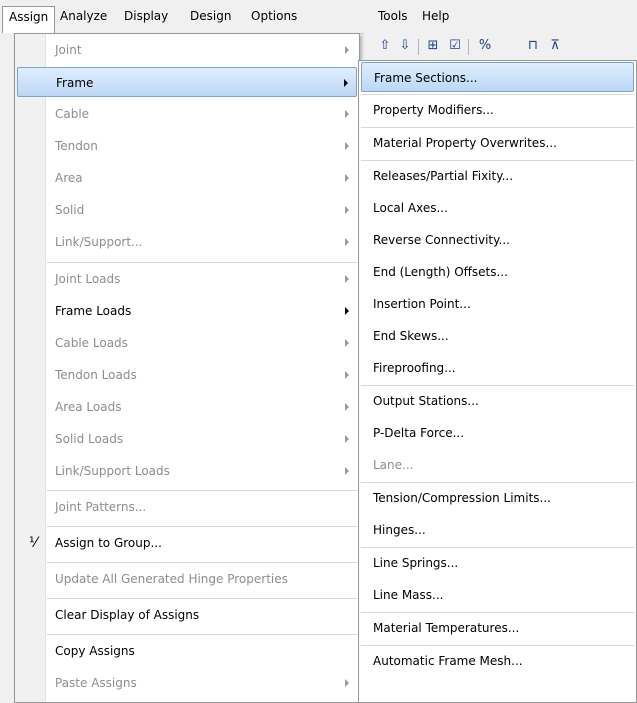 This screenshot has width=637, height=703. What do you see at coordinates (555, 46) in the screenshot?
I see `truss-icon: ⊼` at bounding box center [555, 46].